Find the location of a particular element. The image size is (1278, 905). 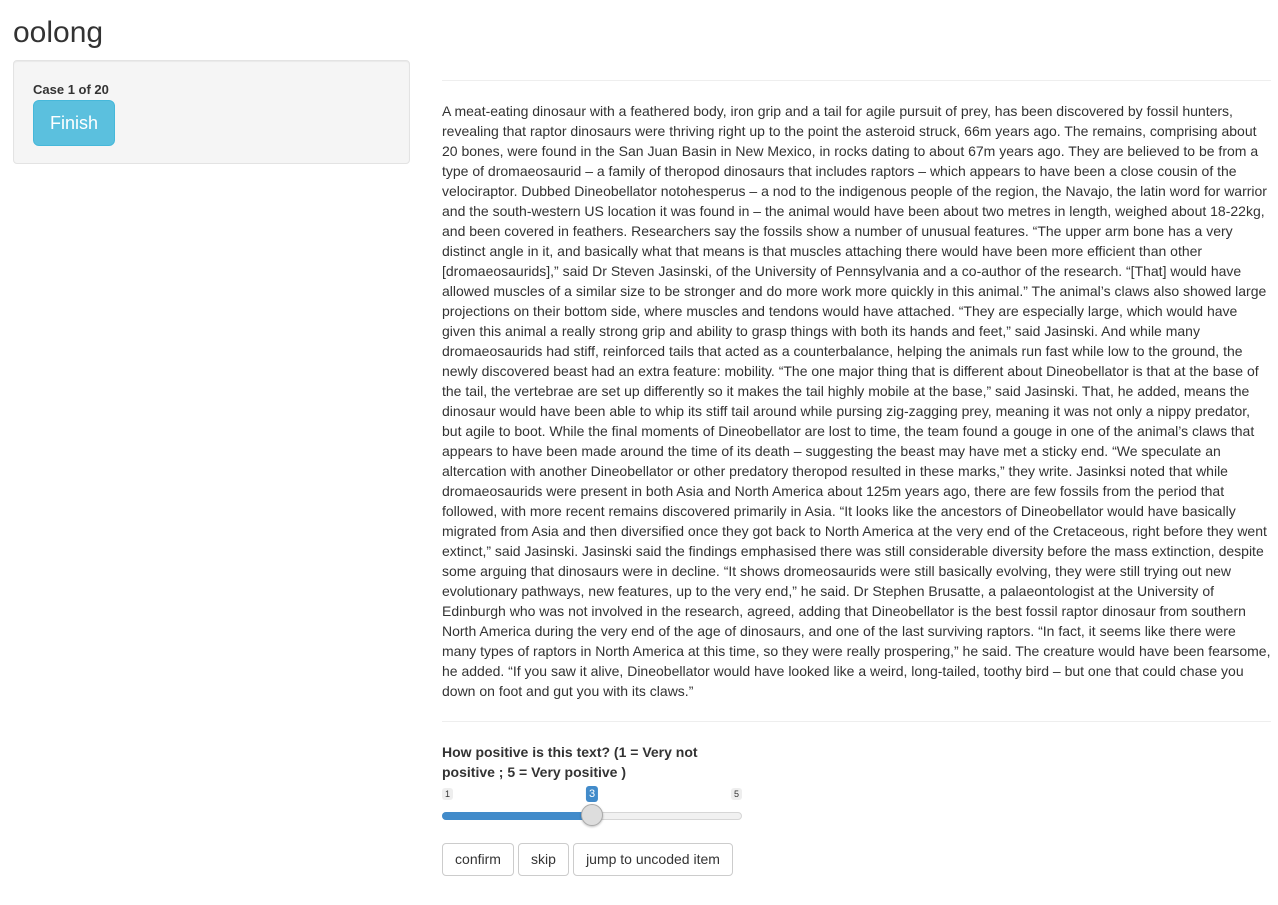

side-panel: Case 1 of 20 Finish is located at coordinates (211, 112).